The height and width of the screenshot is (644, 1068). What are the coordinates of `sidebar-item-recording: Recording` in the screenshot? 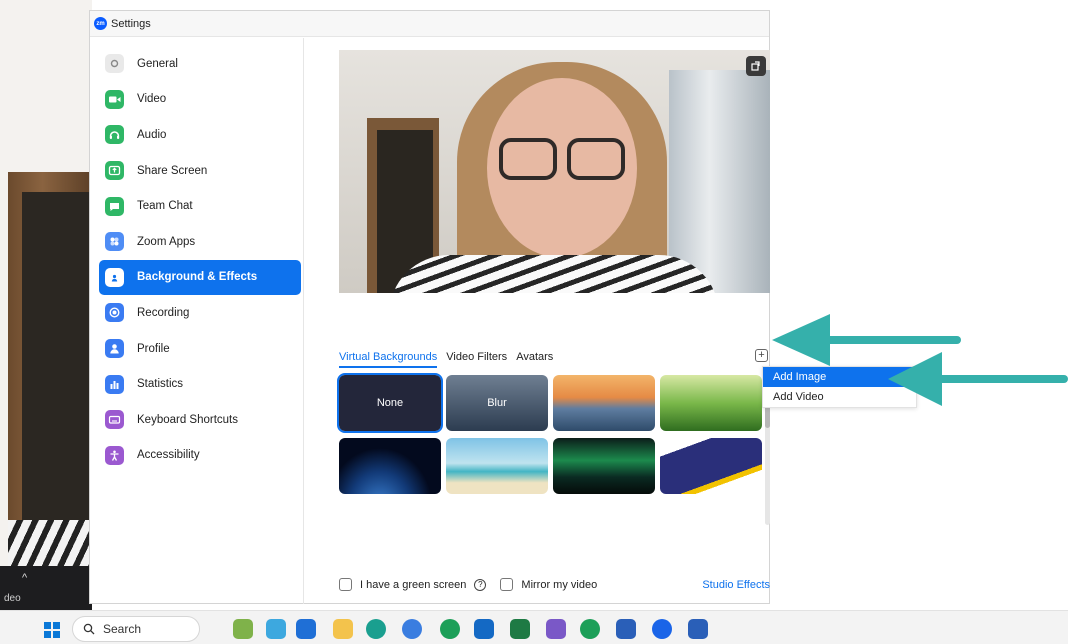 It's located at (200, 313).